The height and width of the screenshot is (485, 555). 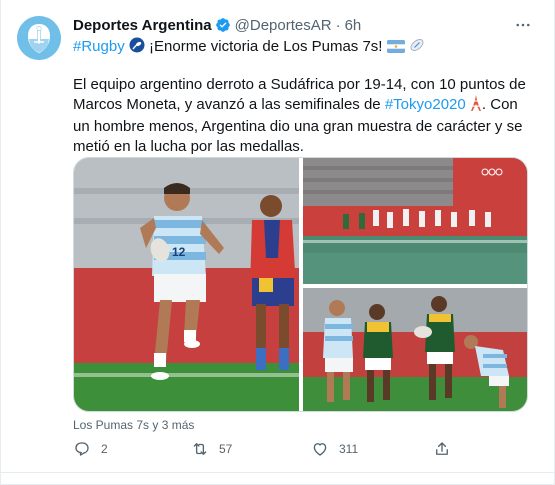 What do you see at coordinates (442, 448) in the screenshot?
I see `share-icon` at bounding box center [442, 448].